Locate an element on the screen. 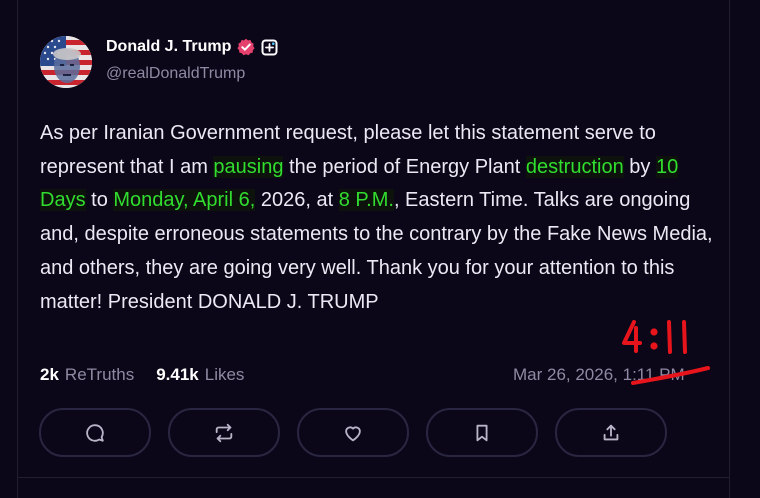 This screenshot has width=760, height=498. bookmark-button is located at coordinates (482, 432).